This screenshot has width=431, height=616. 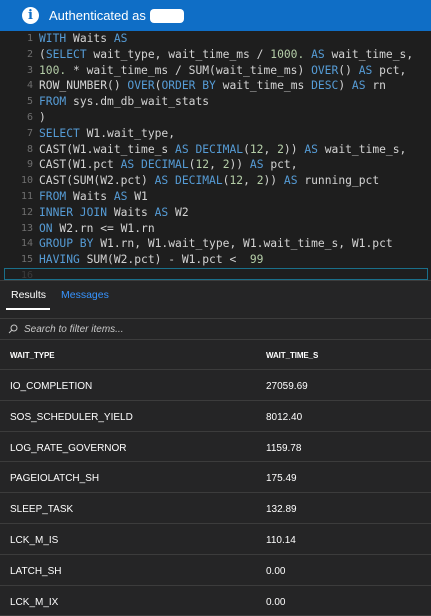 I want to click on table-row: LOG_RATE_GOVERNOR 1159.78, so click(x=215, y=447).